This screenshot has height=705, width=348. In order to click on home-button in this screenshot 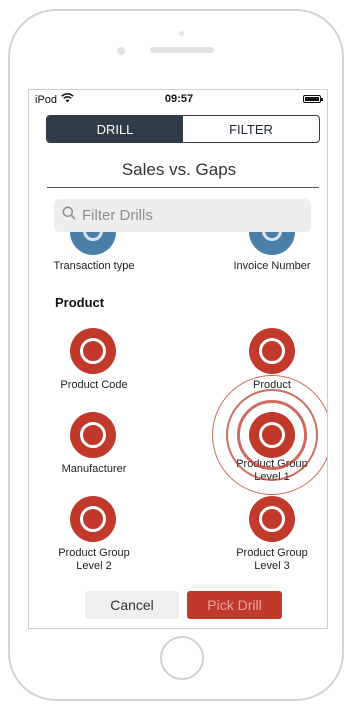, I will do `click(182, 658)`.